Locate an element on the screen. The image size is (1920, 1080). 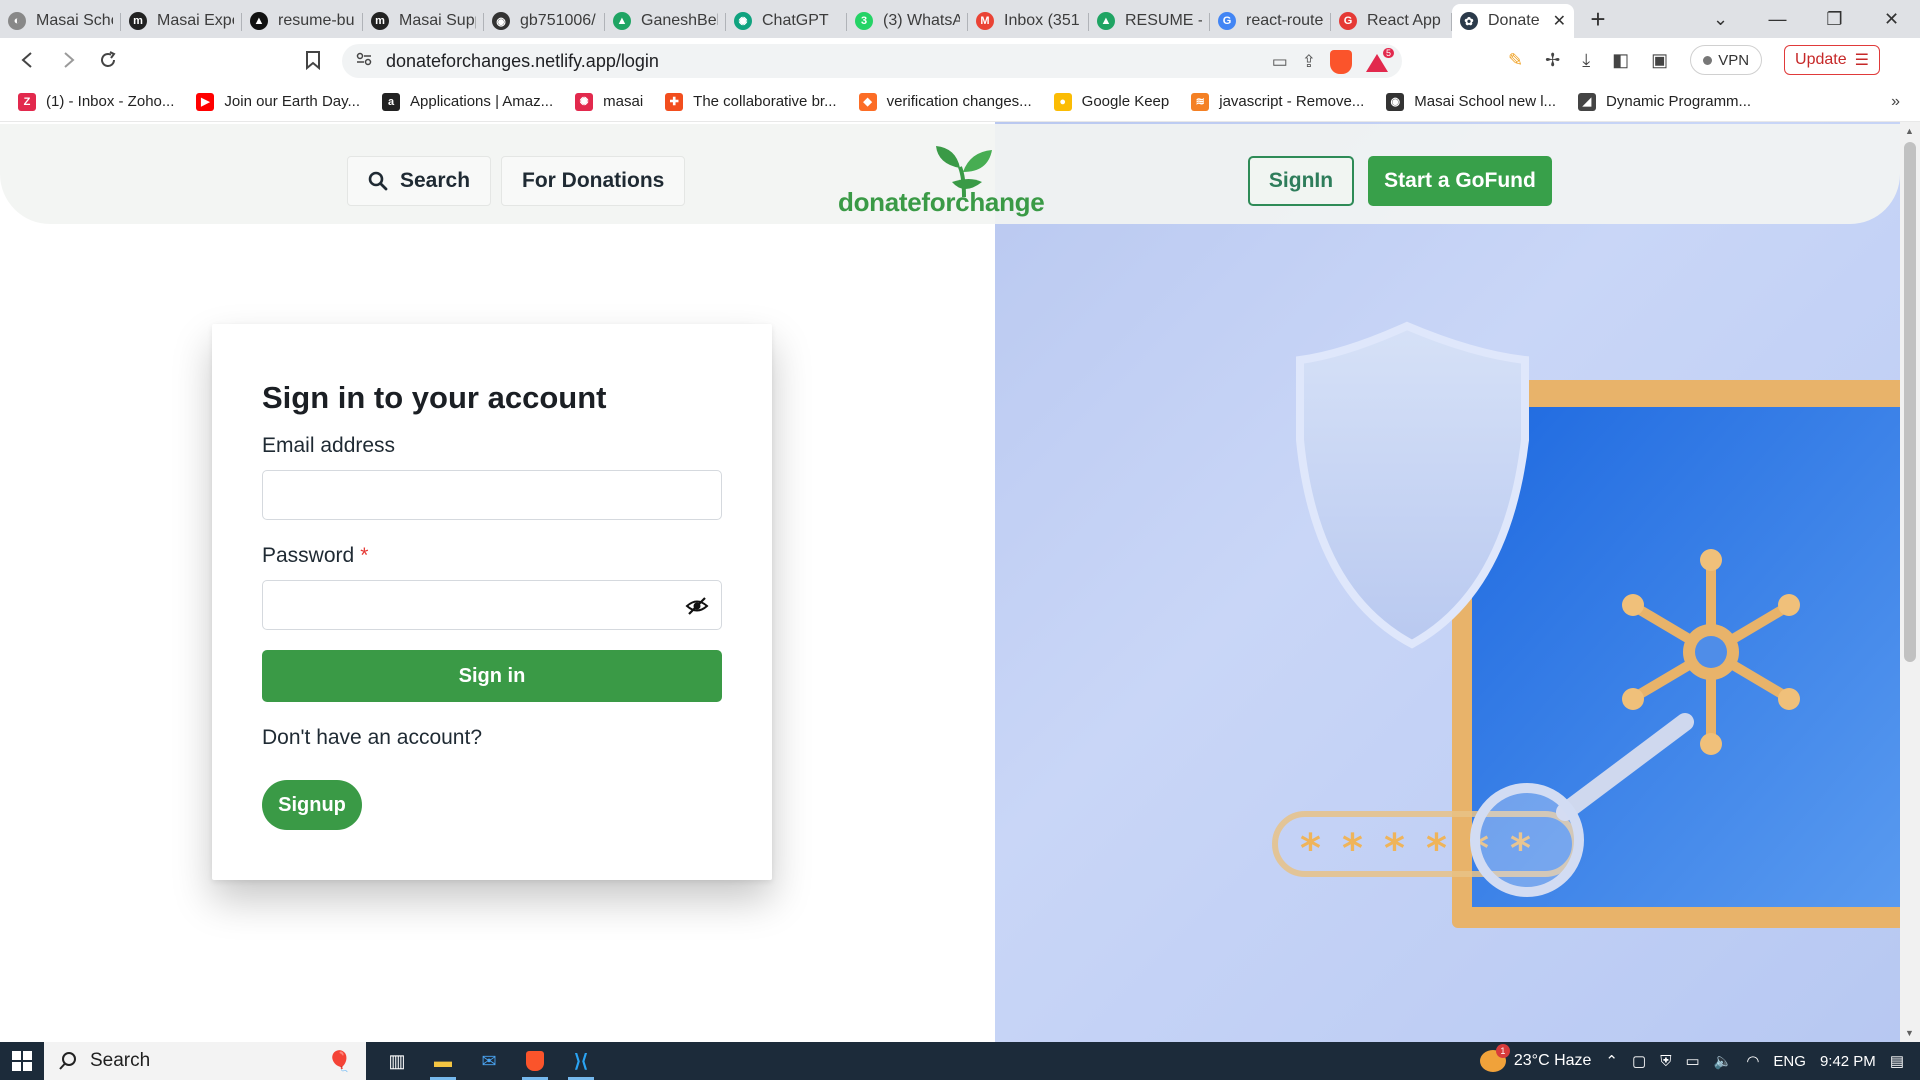
tab-label: Masai Supp is located at coordinates (437, 20).